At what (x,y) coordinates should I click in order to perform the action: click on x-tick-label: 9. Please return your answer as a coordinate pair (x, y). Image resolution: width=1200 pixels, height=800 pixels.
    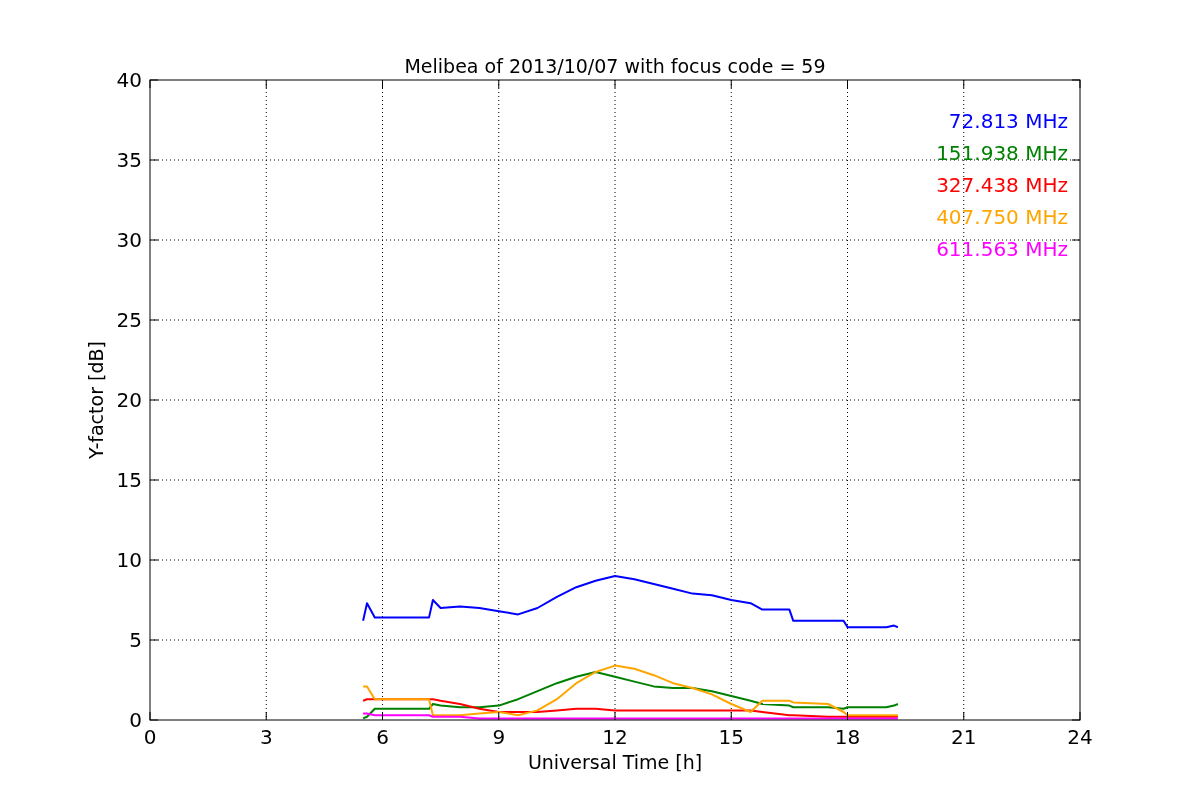
    Looking at the image, I should click on (499, 737).